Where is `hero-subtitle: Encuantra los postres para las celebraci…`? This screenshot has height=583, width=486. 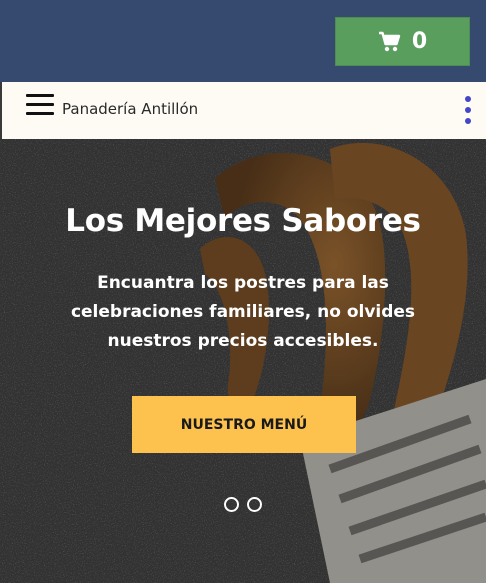 hero-subtitle: Encuantra los postres para las celebraci… is located at coordinates (243, 312).